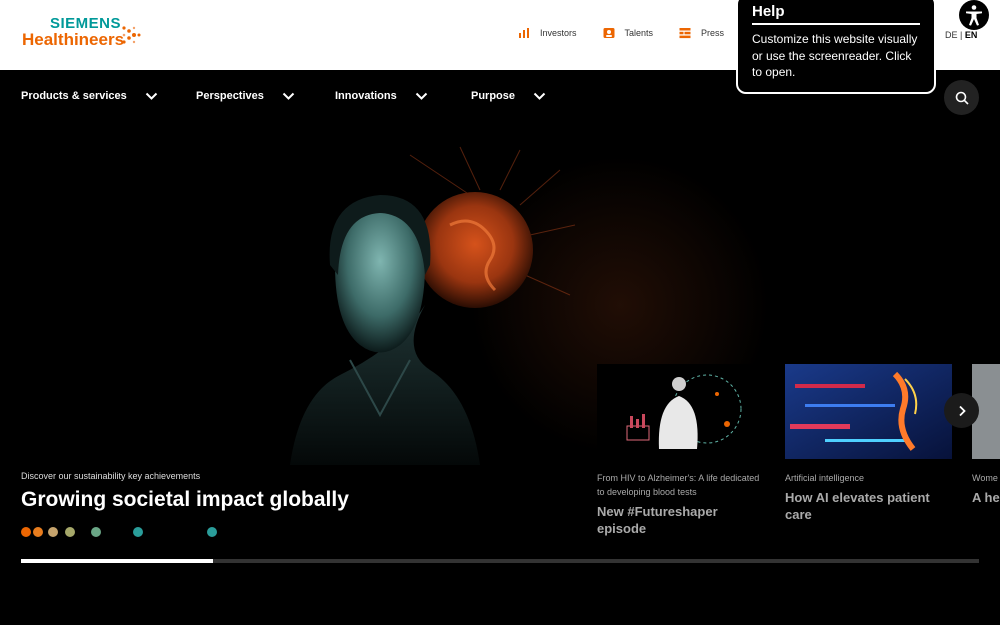 This screenshot has width=1000, height=625. Describe the element at coordinates (500, 561) in the screenshot. I see `carousel-progress-bar` at that location.